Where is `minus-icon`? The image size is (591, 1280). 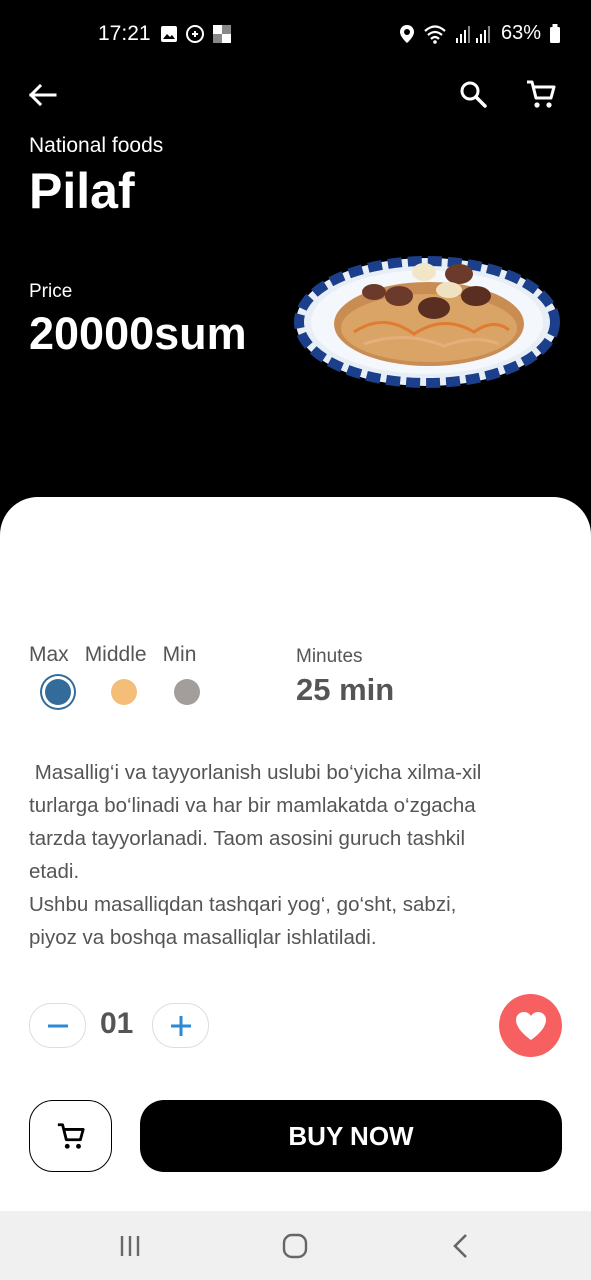 minus-icon is located at coordinates (57, 1025).